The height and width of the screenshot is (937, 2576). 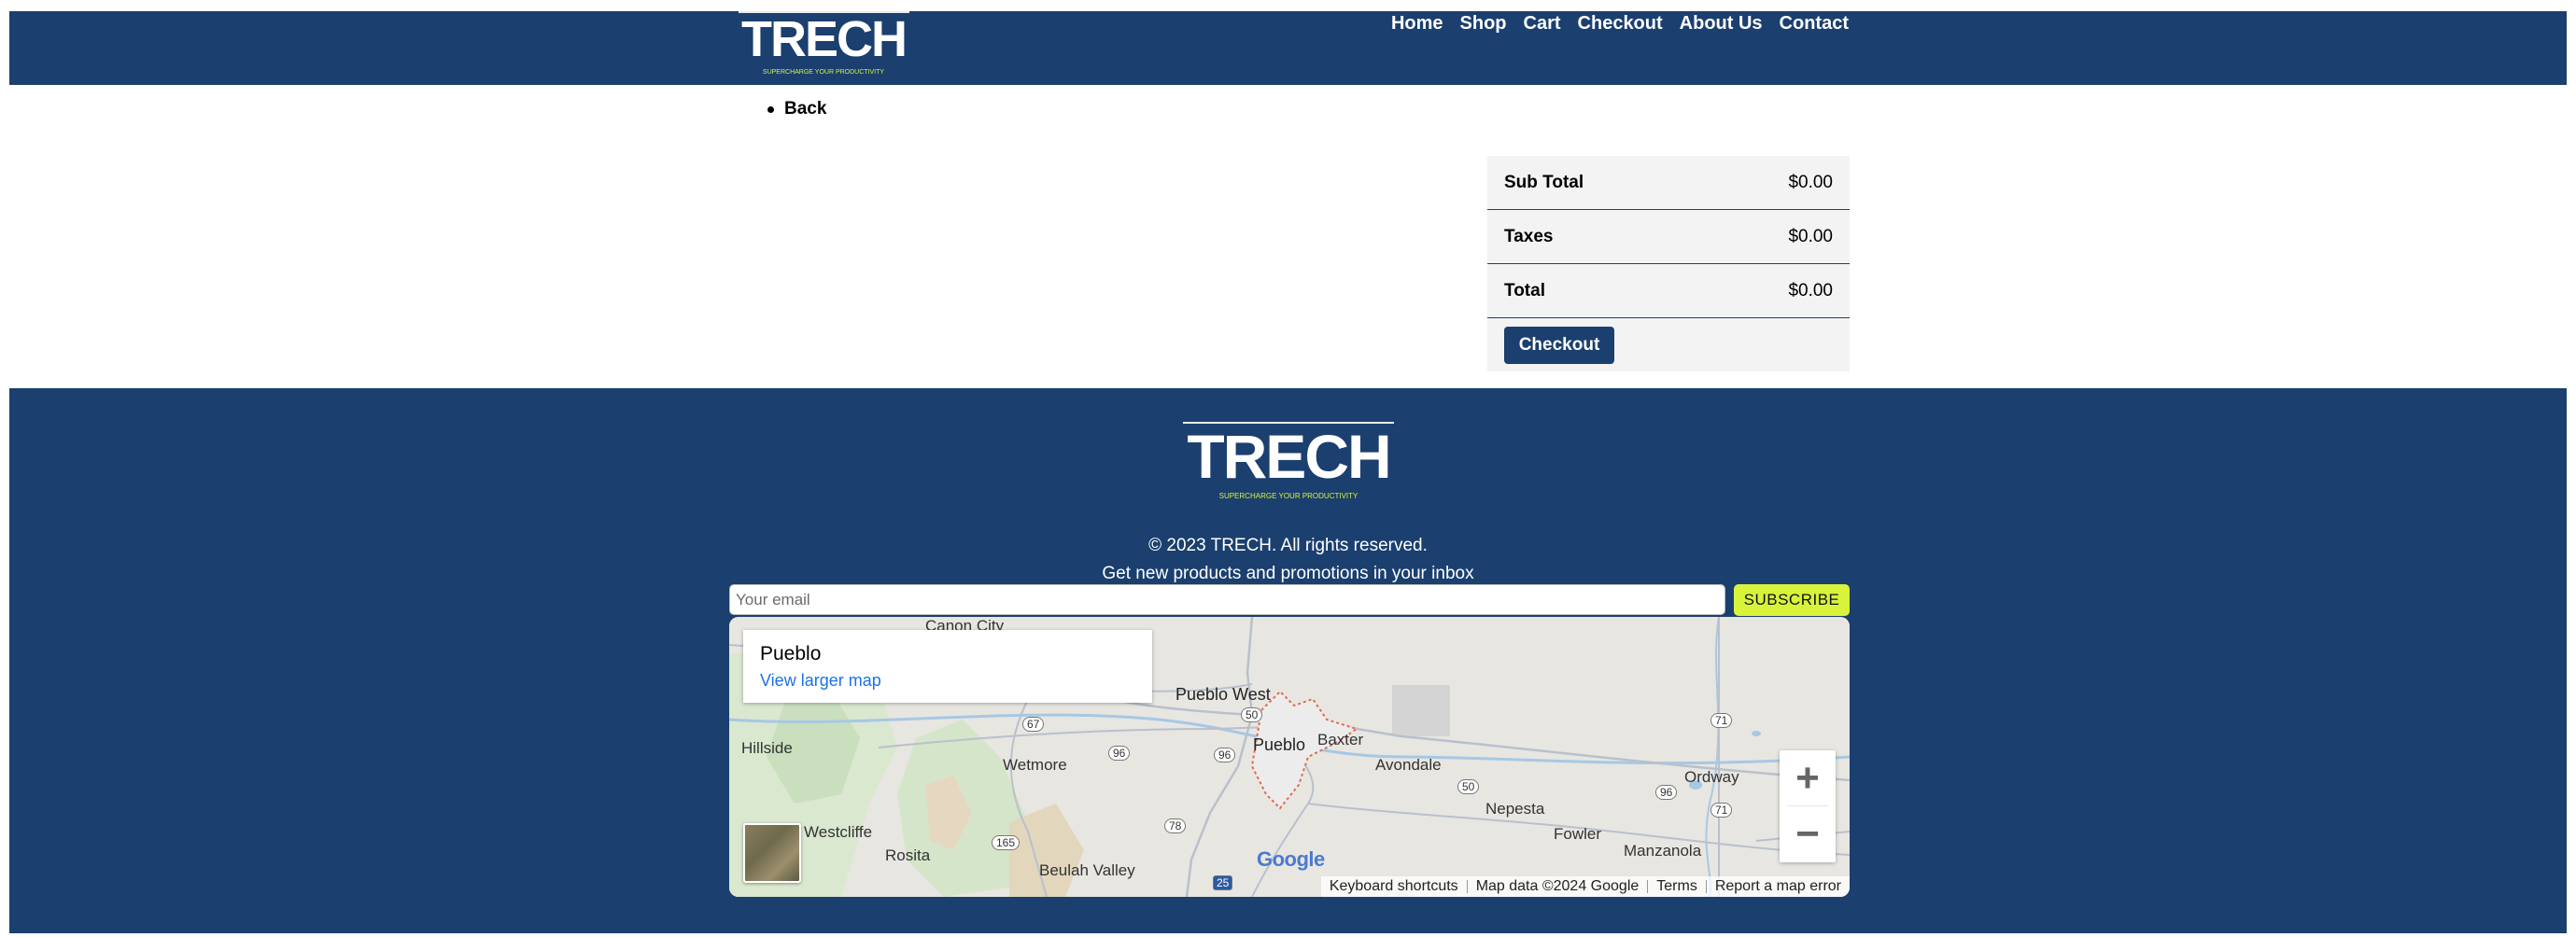 I want to click on report-map-error-link: Report a map error, so click(x=1778, y=886).